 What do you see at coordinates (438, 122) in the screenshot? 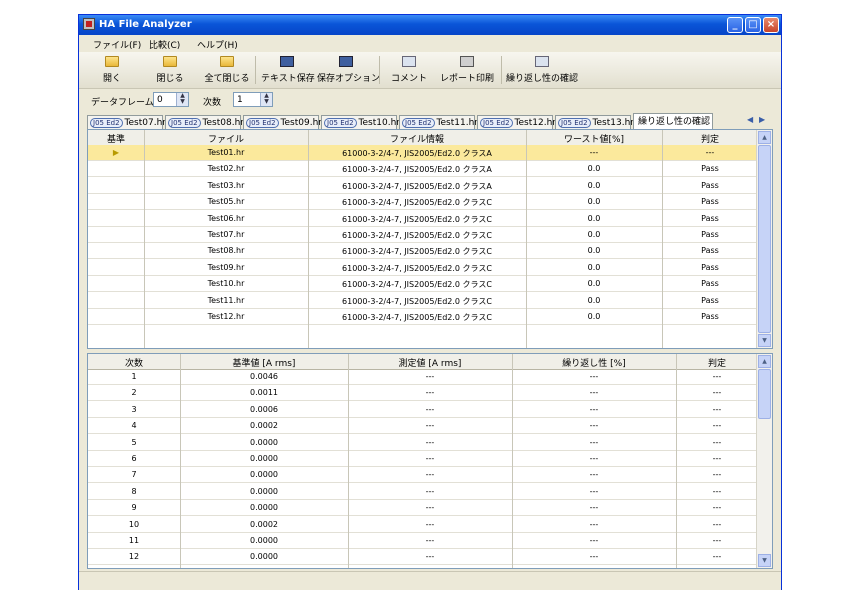
I see `tab-test11: J05 Ed2 Test11.hr` at bounding box center [438, 122].